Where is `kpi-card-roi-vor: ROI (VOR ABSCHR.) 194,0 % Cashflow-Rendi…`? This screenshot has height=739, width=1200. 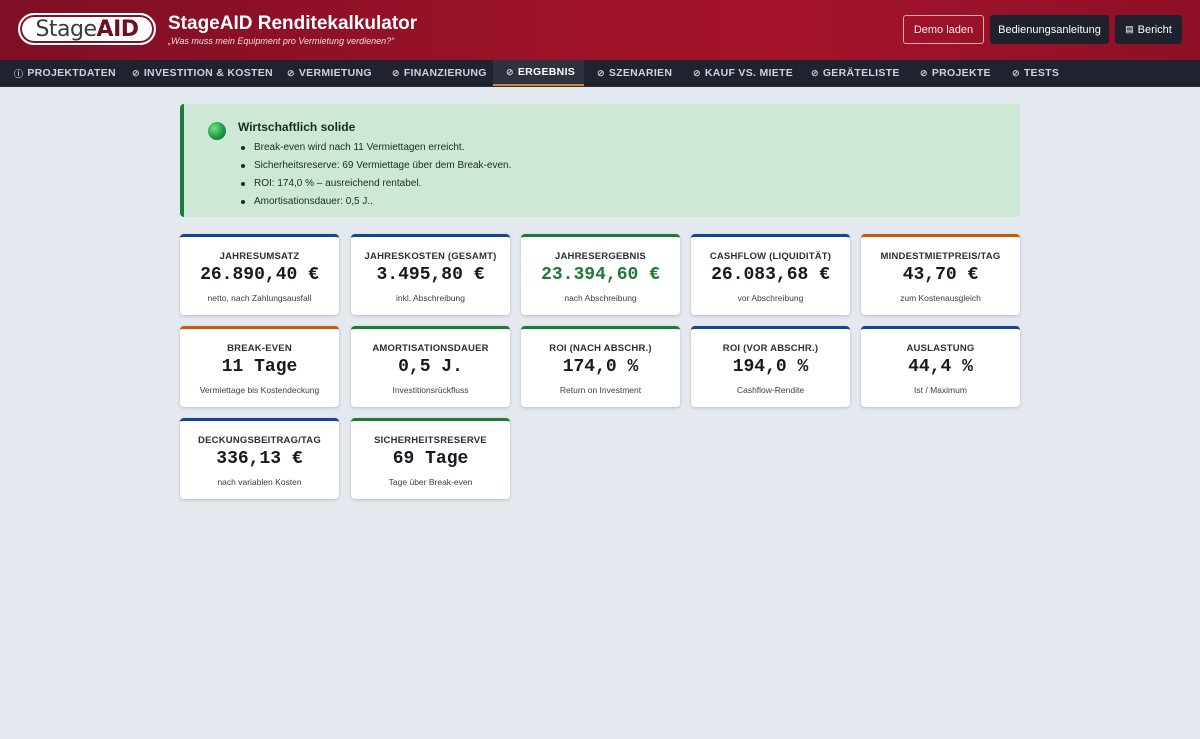 kpi-card-roi-vor: ROI (VOR ABSCHR.) 194,0 % Cashflow-Rendi… is located at coordinates (770, 366).